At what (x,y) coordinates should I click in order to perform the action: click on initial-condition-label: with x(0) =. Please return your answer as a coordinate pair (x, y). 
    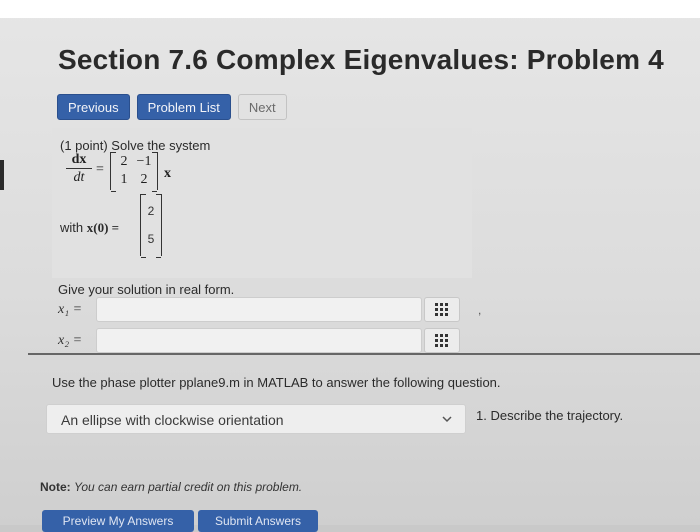
    Looking at the image, I should click on (89, 228).